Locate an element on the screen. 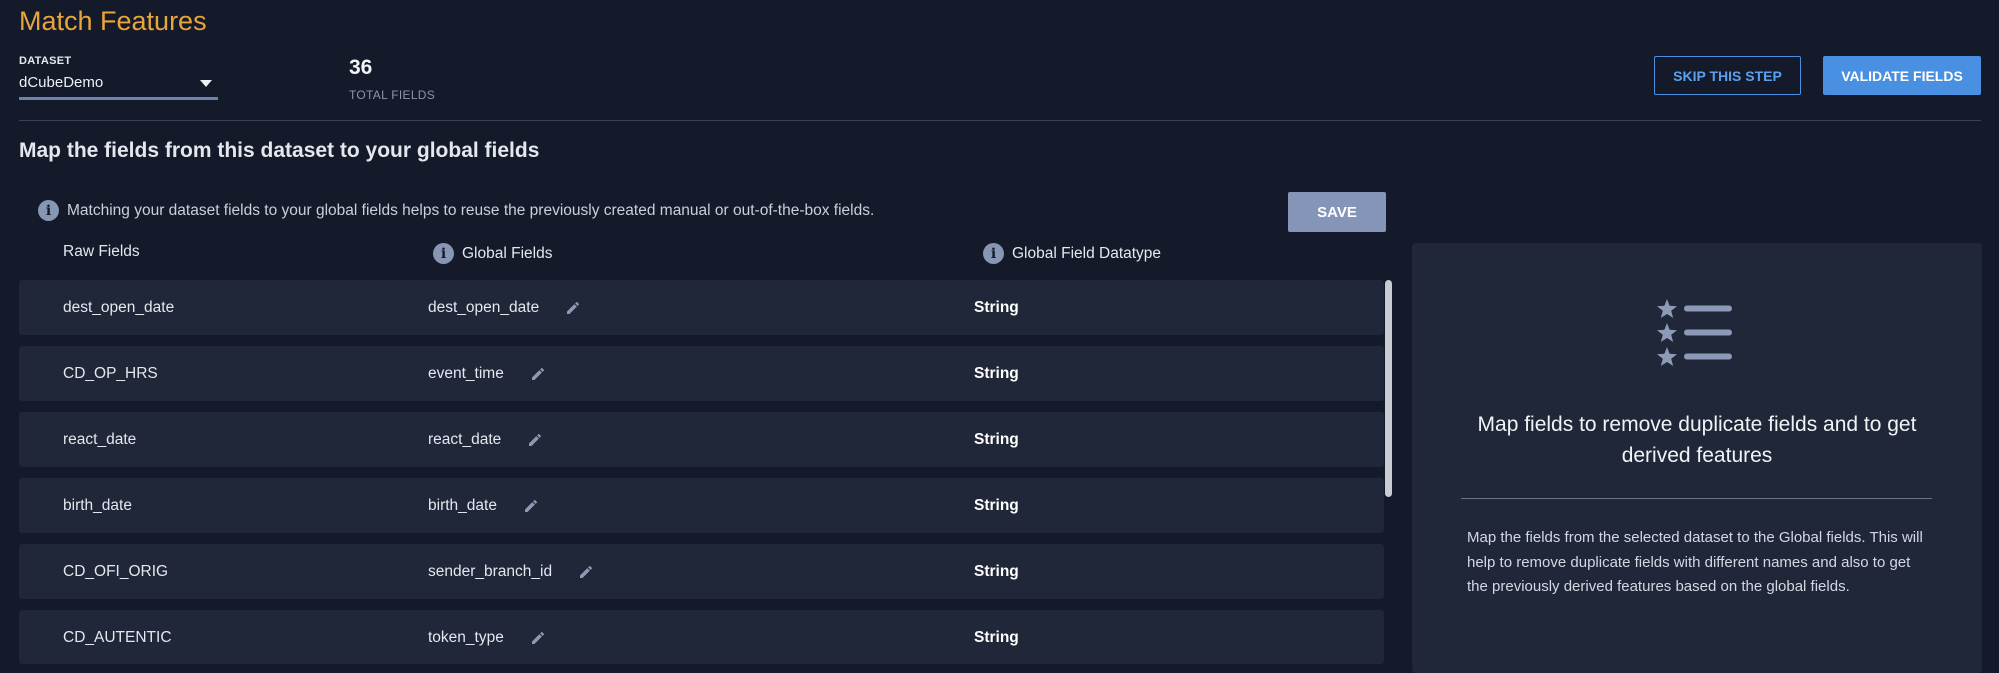  table-row: CD_OP_HRS event_time String is located at coordinates (701, 373).